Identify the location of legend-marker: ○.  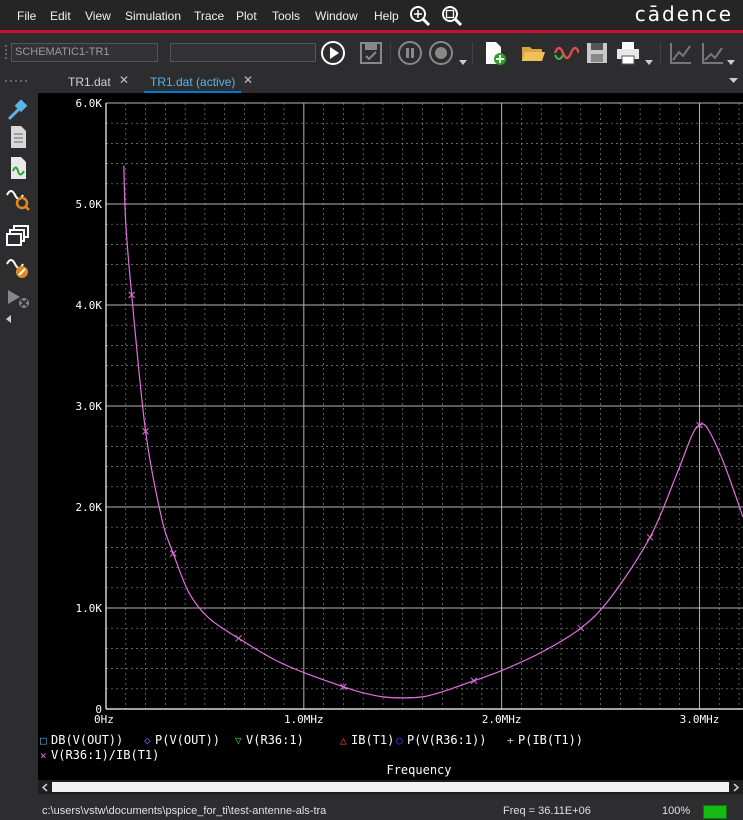
(399, 740).